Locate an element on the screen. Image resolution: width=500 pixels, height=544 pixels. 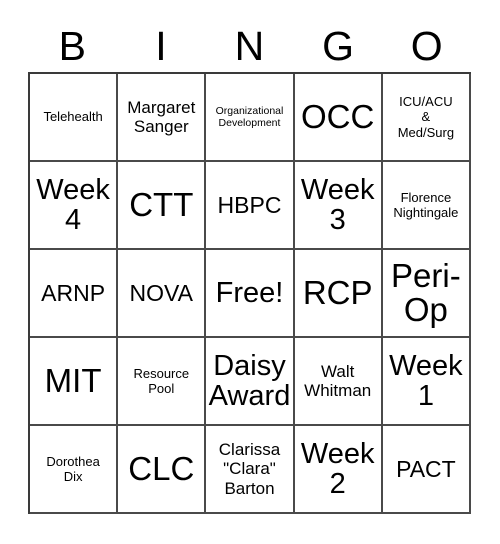
bingo-cell-label: Dorothea Dix is located at coordinates (73, 468).